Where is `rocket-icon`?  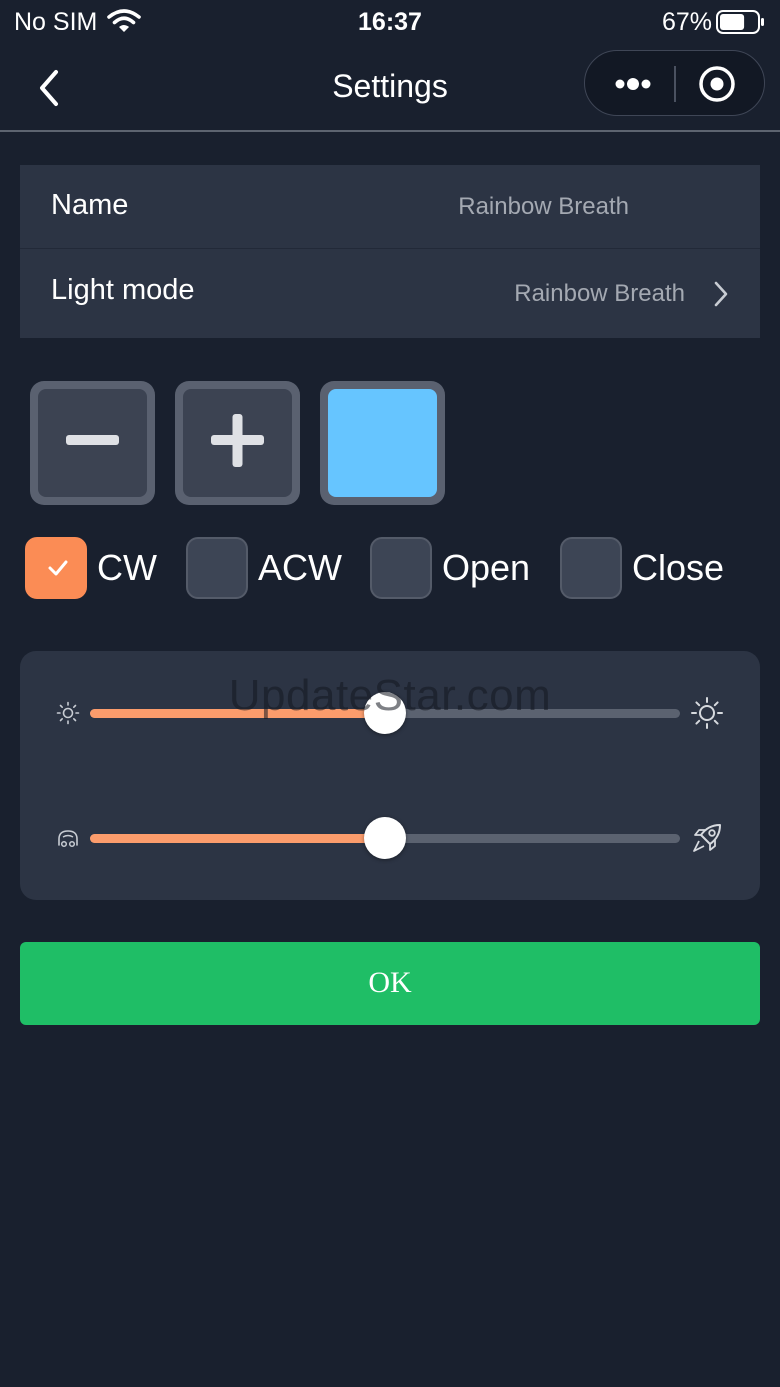
rocket-icon is located at coordinates (707, 838).